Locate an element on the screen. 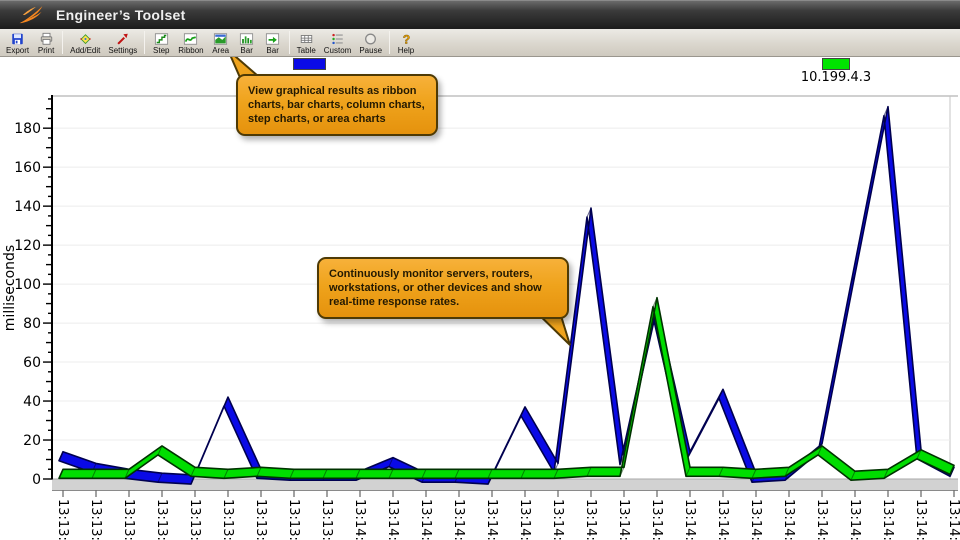  toolbar-button-label: Custom is located at coordinates (337, 50).